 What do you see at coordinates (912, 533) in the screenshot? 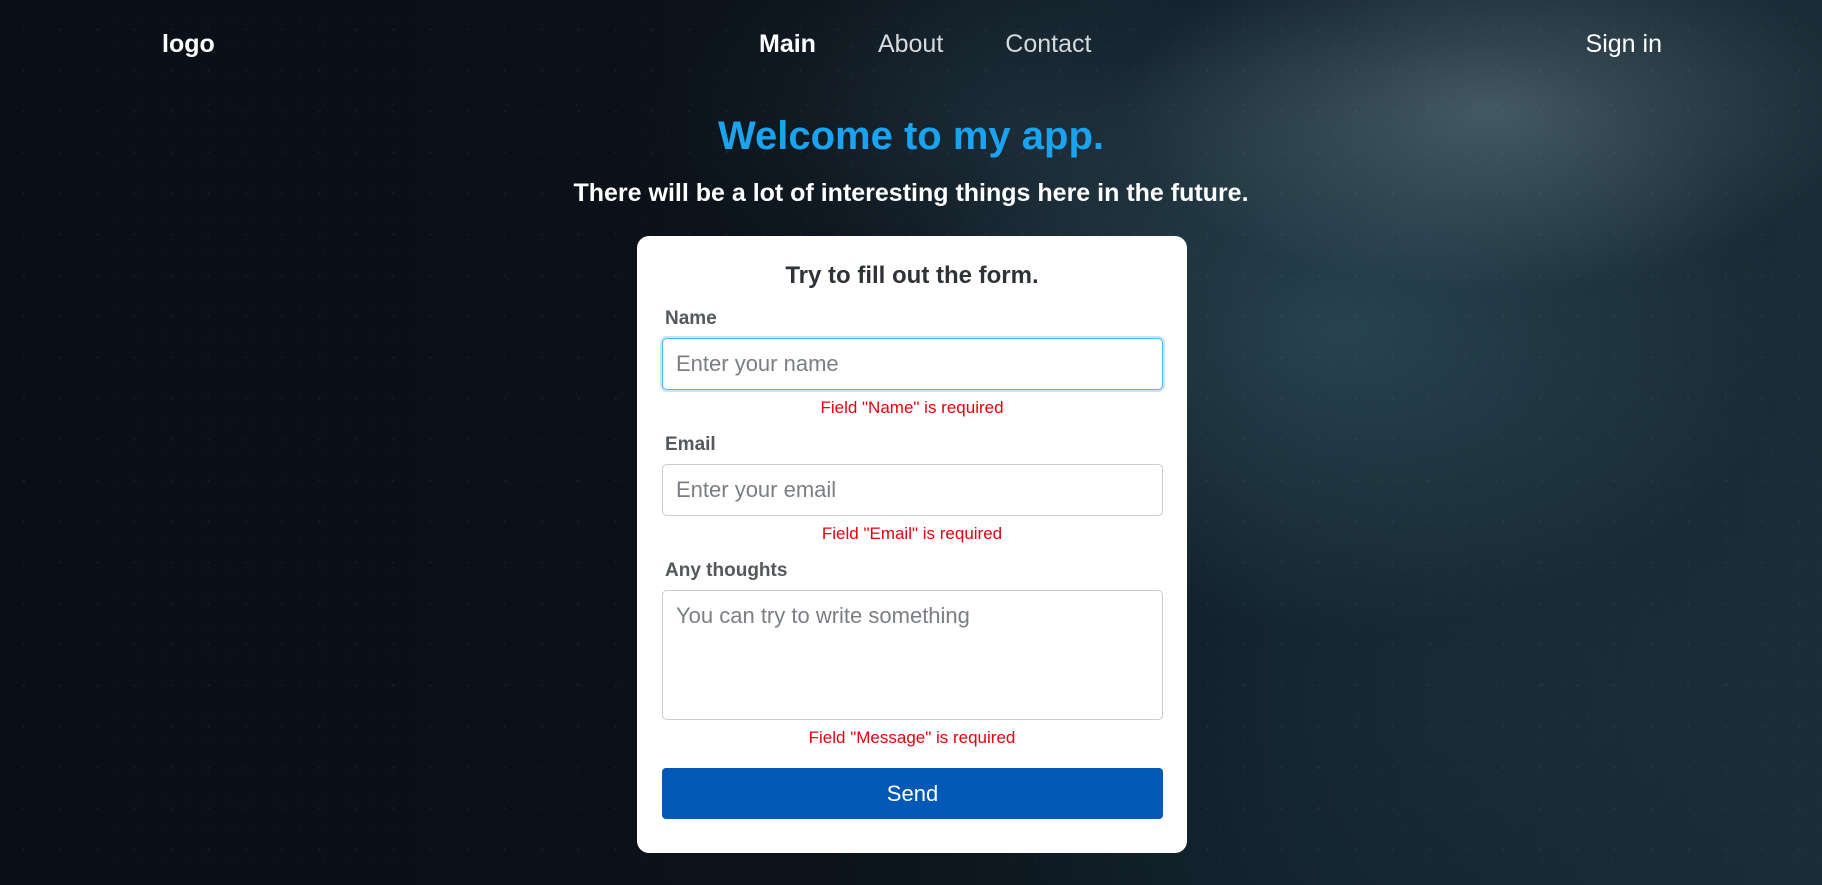
I see `email-error: Field "Email" is required` at bounding box center [912, 533].